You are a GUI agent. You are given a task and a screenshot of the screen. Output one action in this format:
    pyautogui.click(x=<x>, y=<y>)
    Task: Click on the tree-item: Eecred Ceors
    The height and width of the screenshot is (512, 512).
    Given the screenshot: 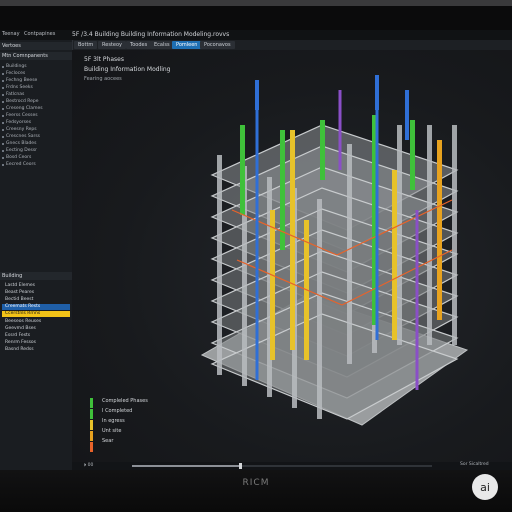 What is the action you would take?
    pyautogui.click(x=19, y=164)
    